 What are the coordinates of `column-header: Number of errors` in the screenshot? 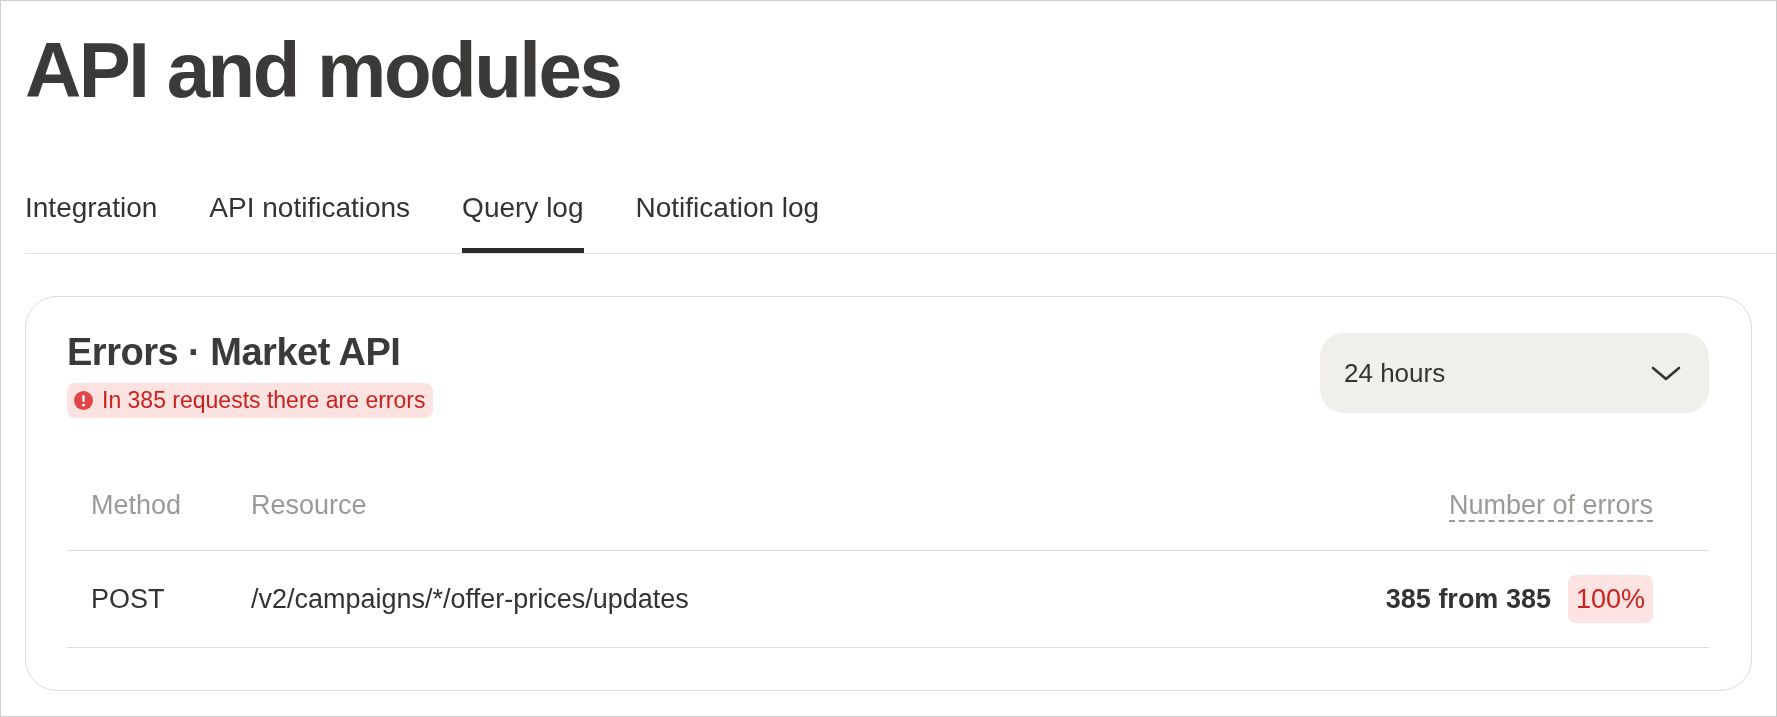 It's located at (1550, 506).